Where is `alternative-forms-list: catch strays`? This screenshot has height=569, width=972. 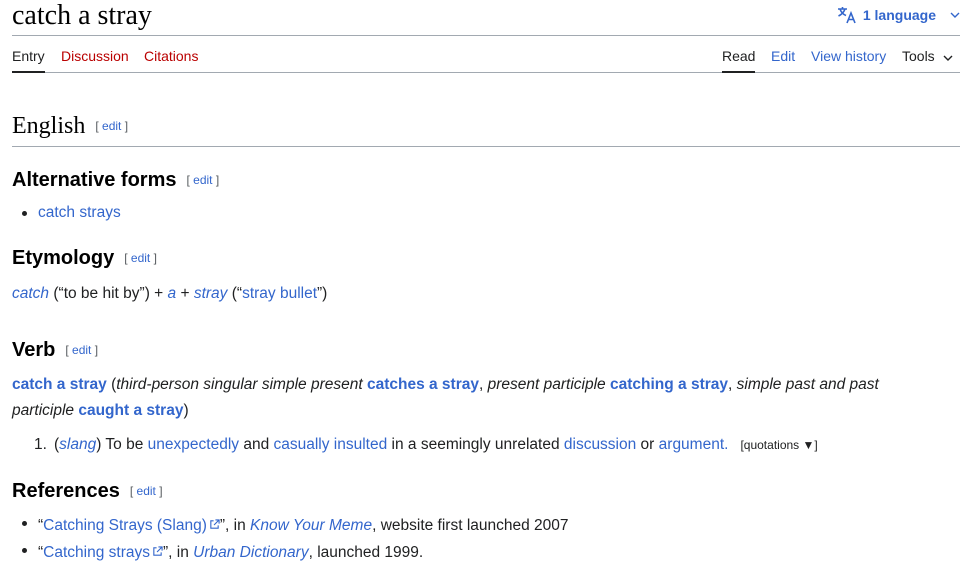
alternative-forms-list: catch strays is located at coordinates (71, 213).